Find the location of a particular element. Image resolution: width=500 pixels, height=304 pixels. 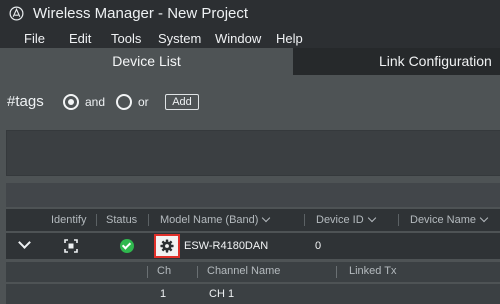

expand-chevron-icon is located at coordinates (24, 242).